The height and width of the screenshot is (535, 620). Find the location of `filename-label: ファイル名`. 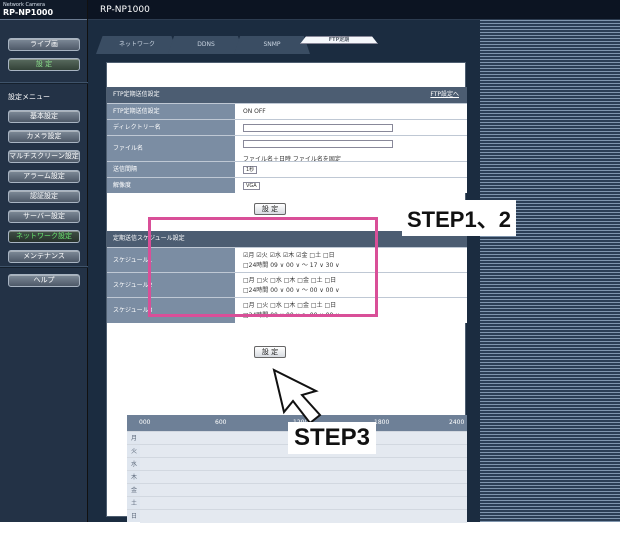

filename-label: ファイル名 is located at coordinates (171, 148).